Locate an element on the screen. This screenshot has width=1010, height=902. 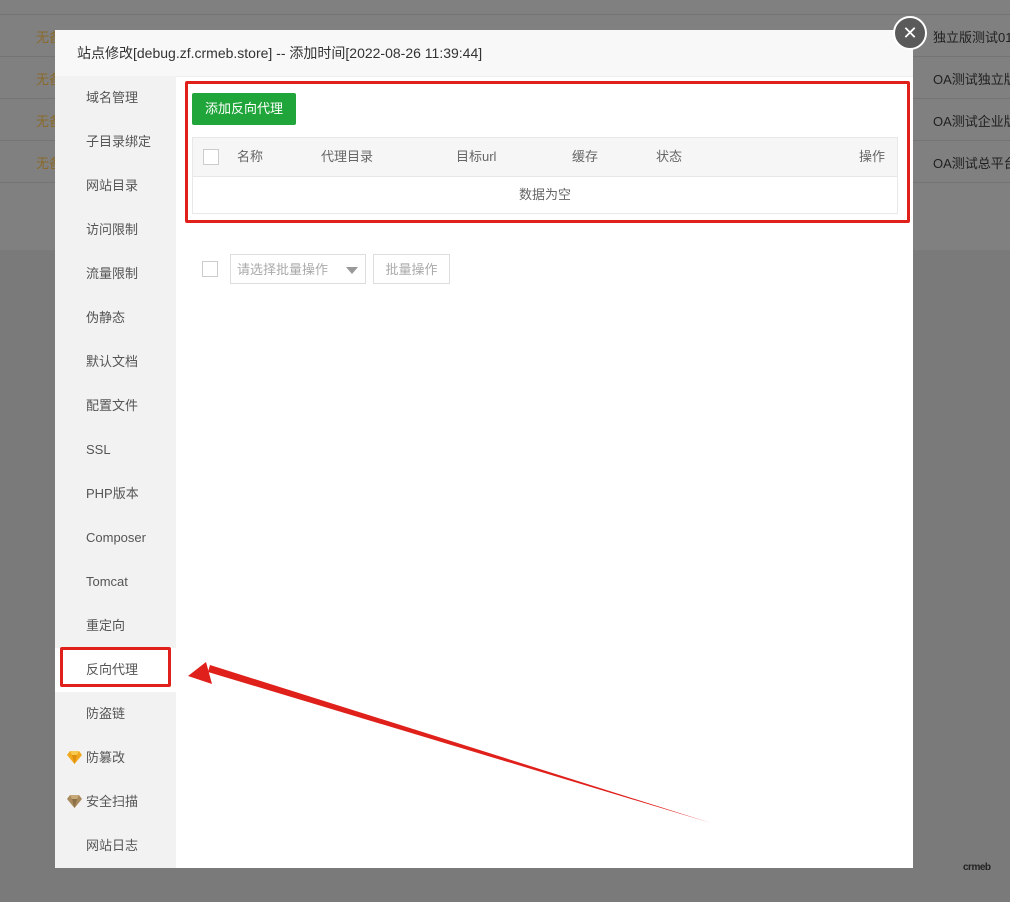
annotation-arrow is located at coordinates (449, 742).